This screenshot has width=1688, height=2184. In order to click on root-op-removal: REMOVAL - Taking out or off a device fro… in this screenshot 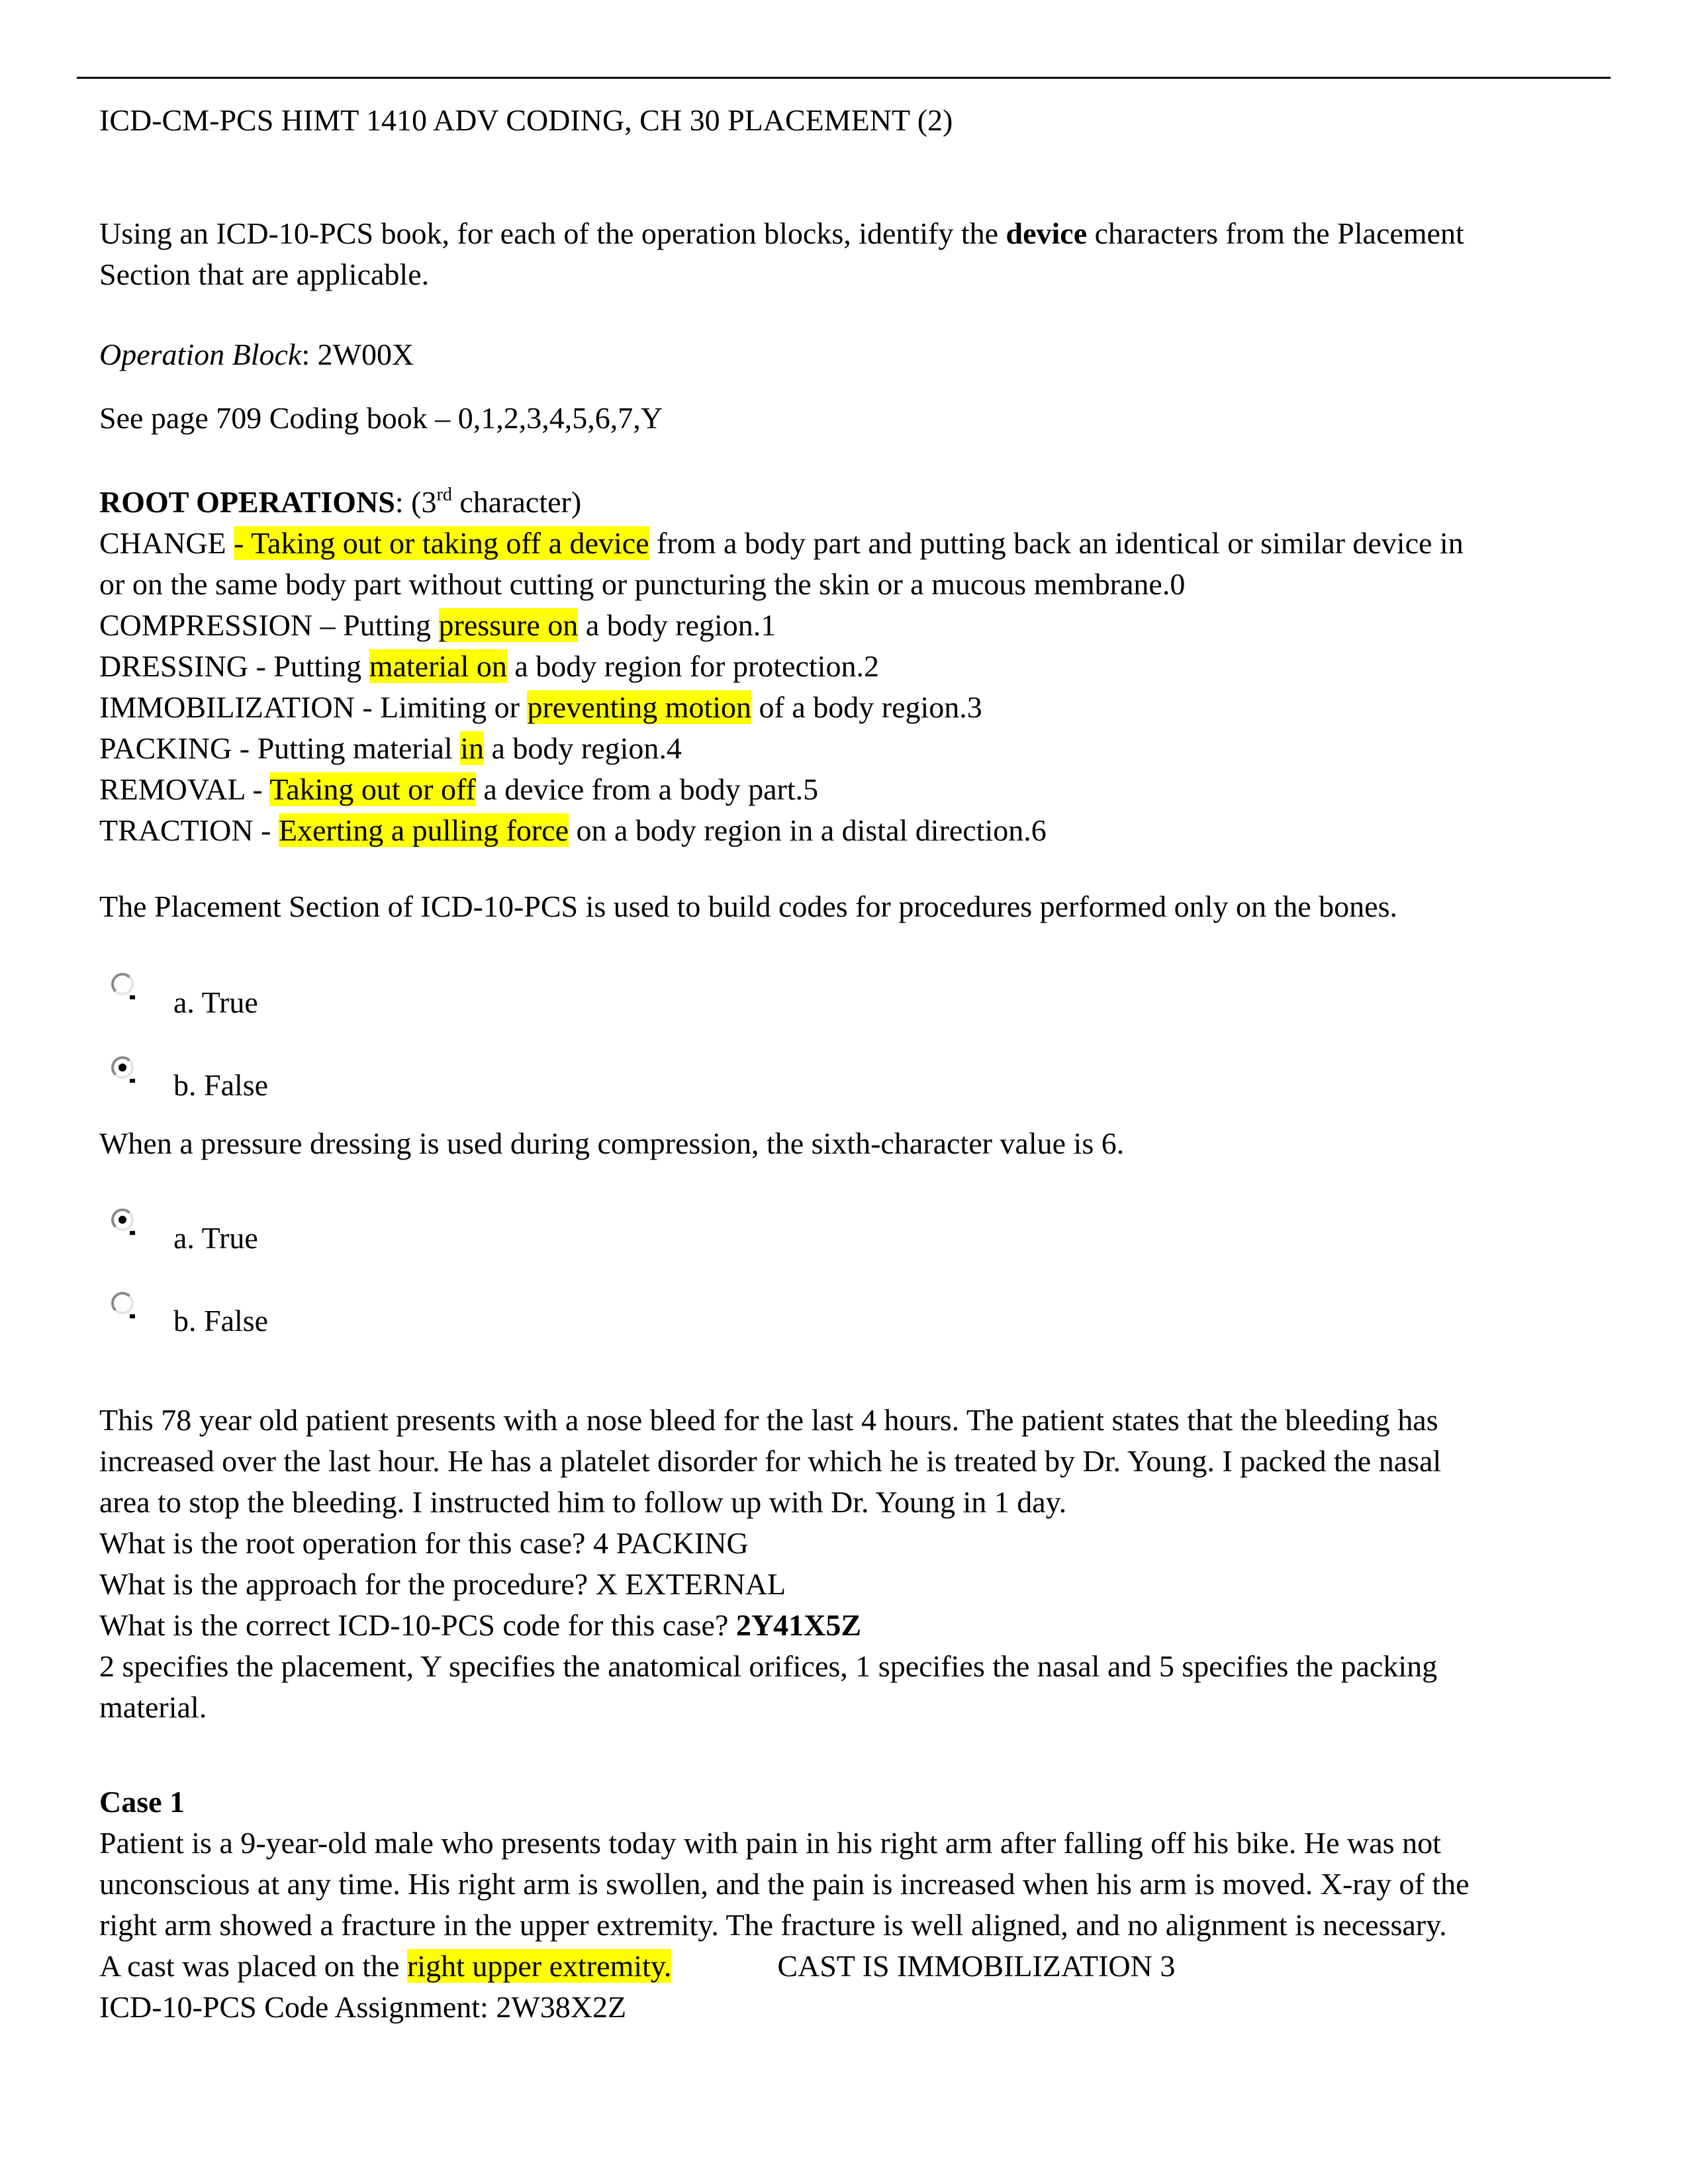, I will do `click(854, 789)`.